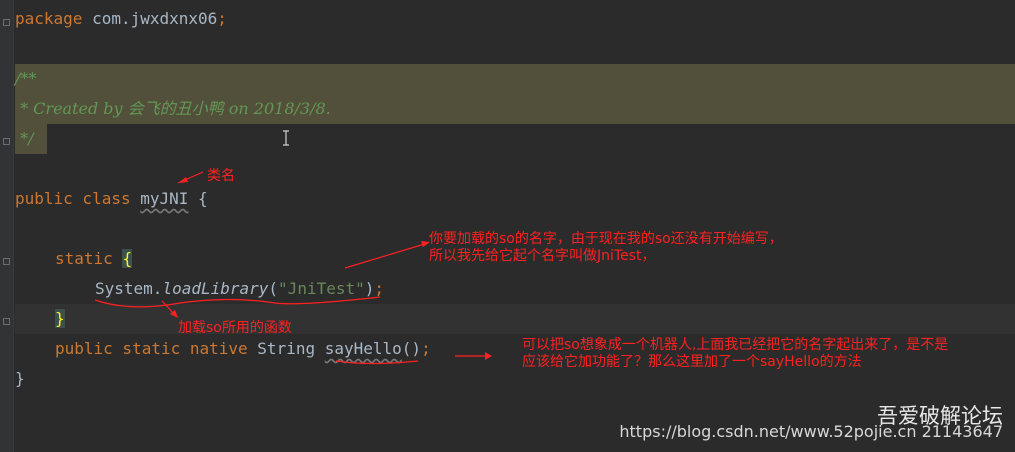  Describe the element at coordinates (377, 362) in the screenshot. I see `underline-say-hello` at that location.